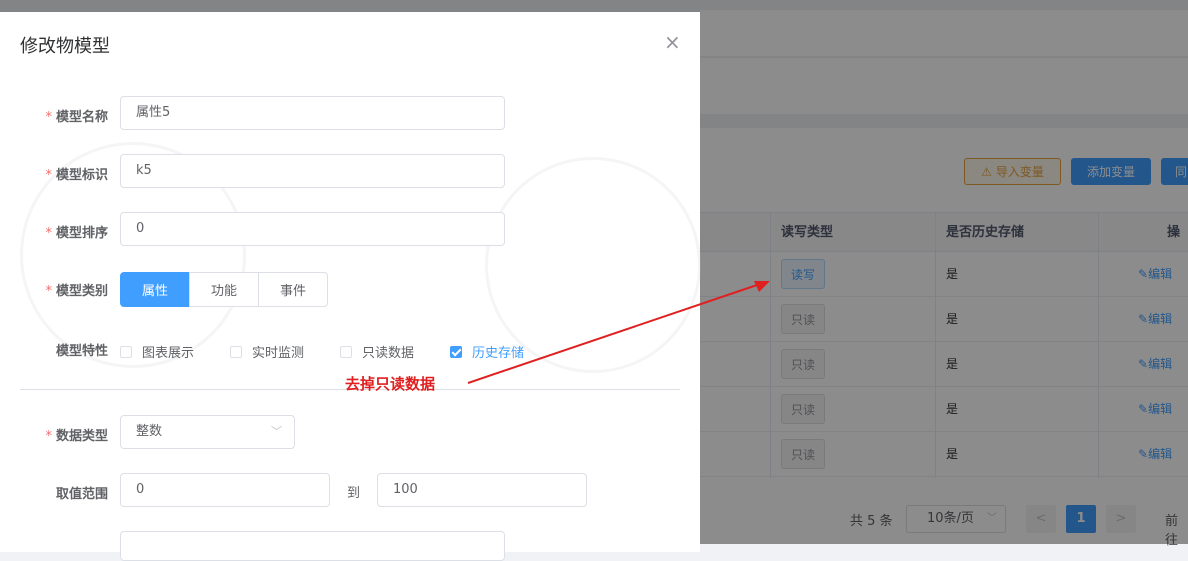 This screenshot has height=561, width=1188. I want to click on chevron-down-icon: ﹀, so click(276, 431).